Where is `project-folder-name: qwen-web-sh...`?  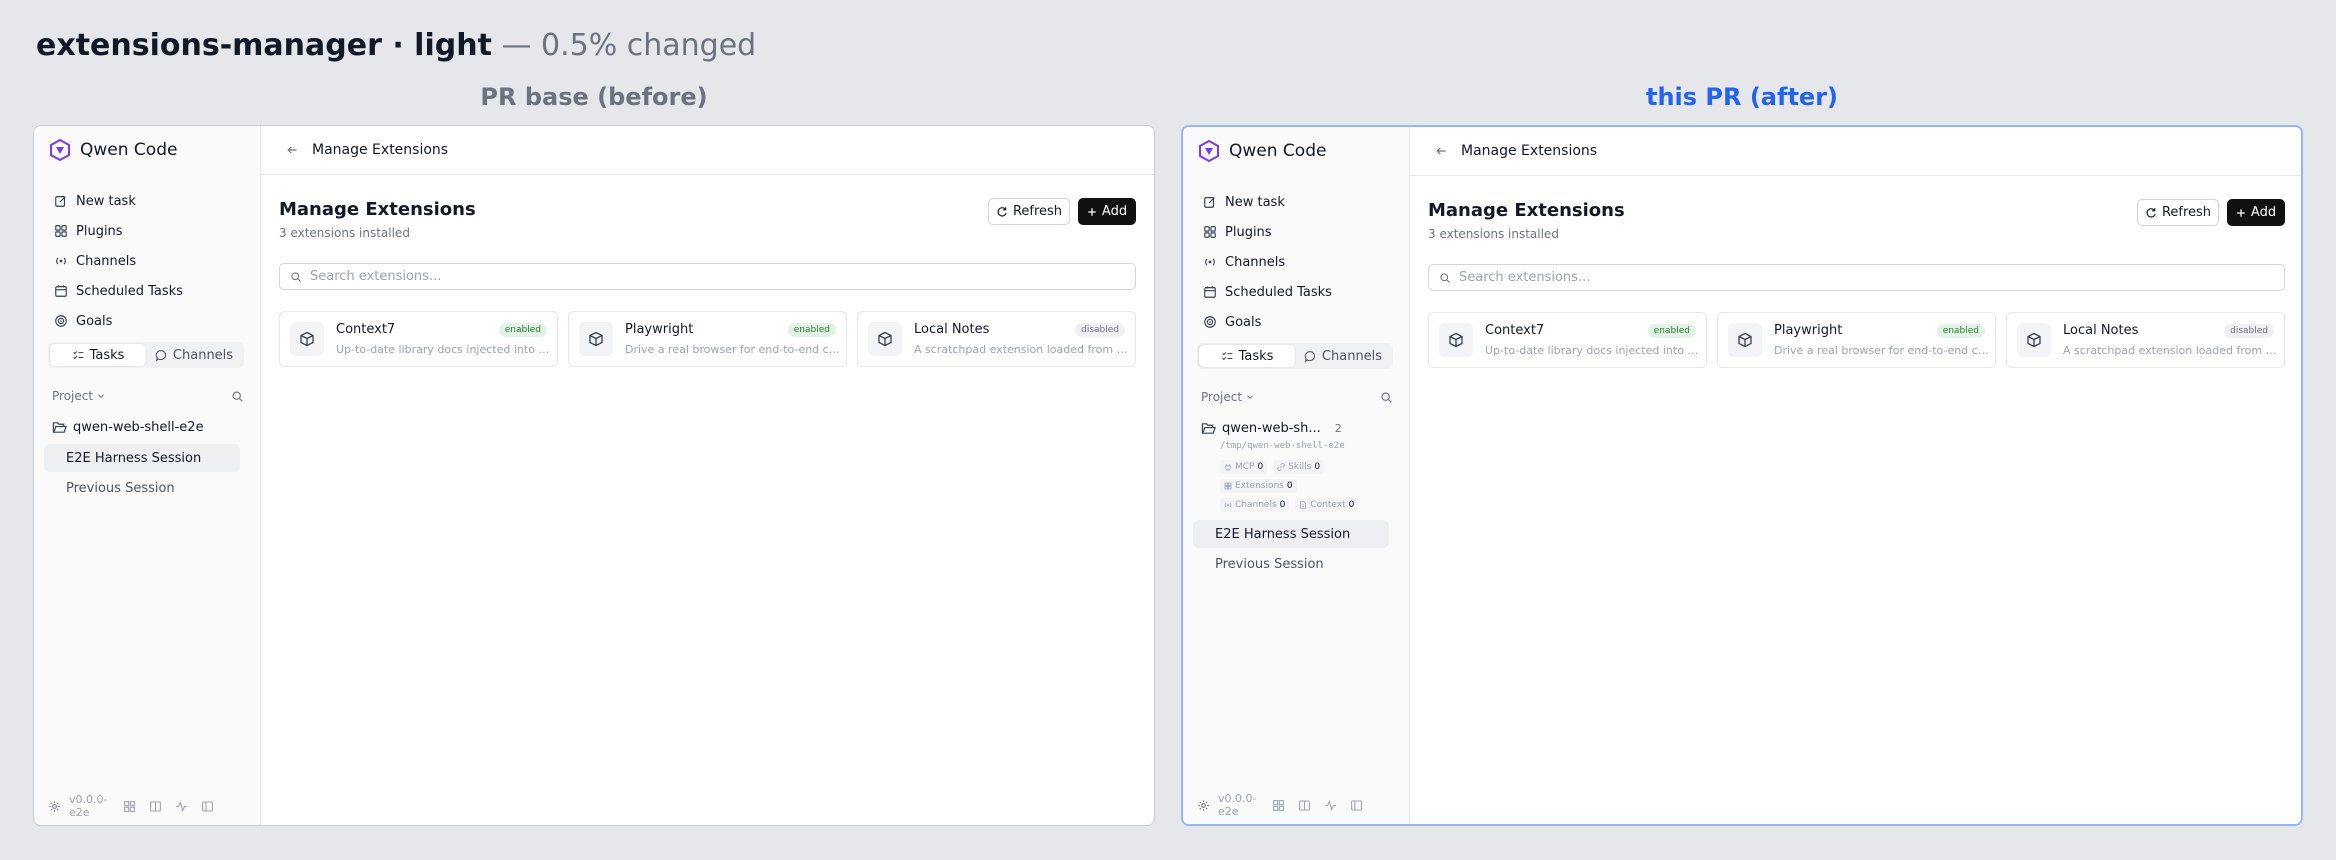
project-folder-name: qwen-web-sh... is located at coordinates (1271, 428).